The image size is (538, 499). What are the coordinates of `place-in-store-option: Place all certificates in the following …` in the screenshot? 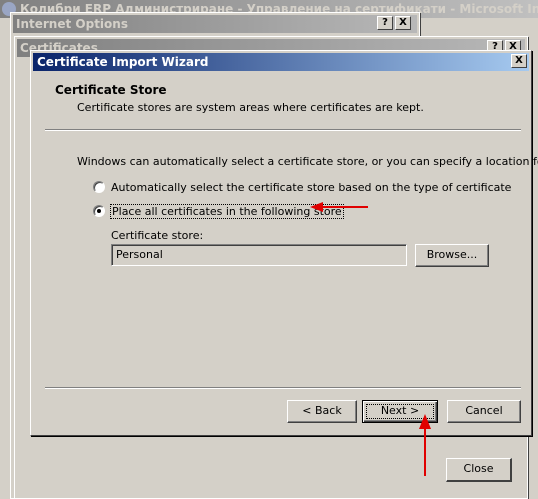 It's located at (218, 211).